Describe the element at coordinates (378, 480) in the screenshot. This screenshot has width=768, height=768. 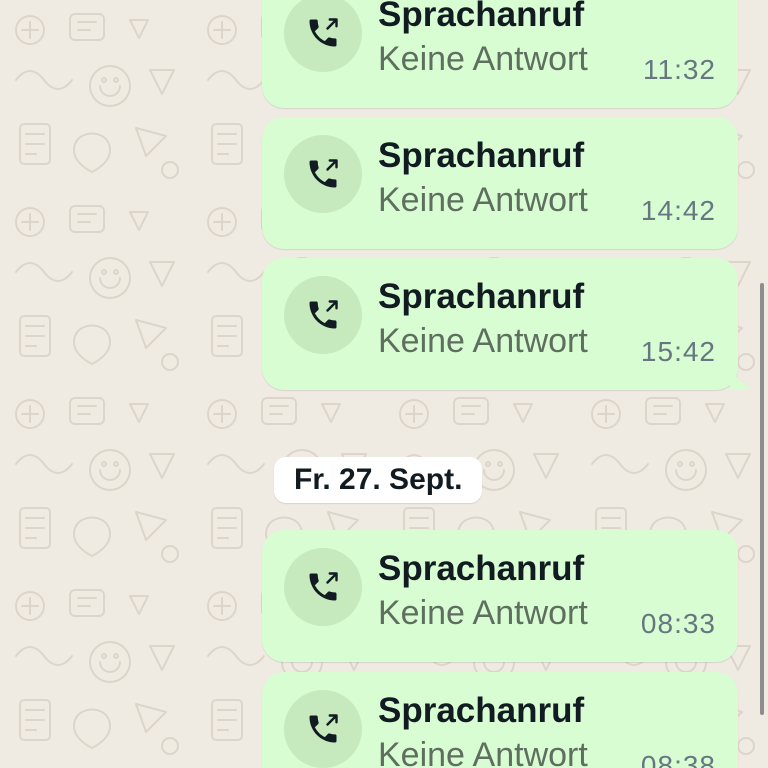
I see `date-separator: Fr. 27. Sept.` at that location.